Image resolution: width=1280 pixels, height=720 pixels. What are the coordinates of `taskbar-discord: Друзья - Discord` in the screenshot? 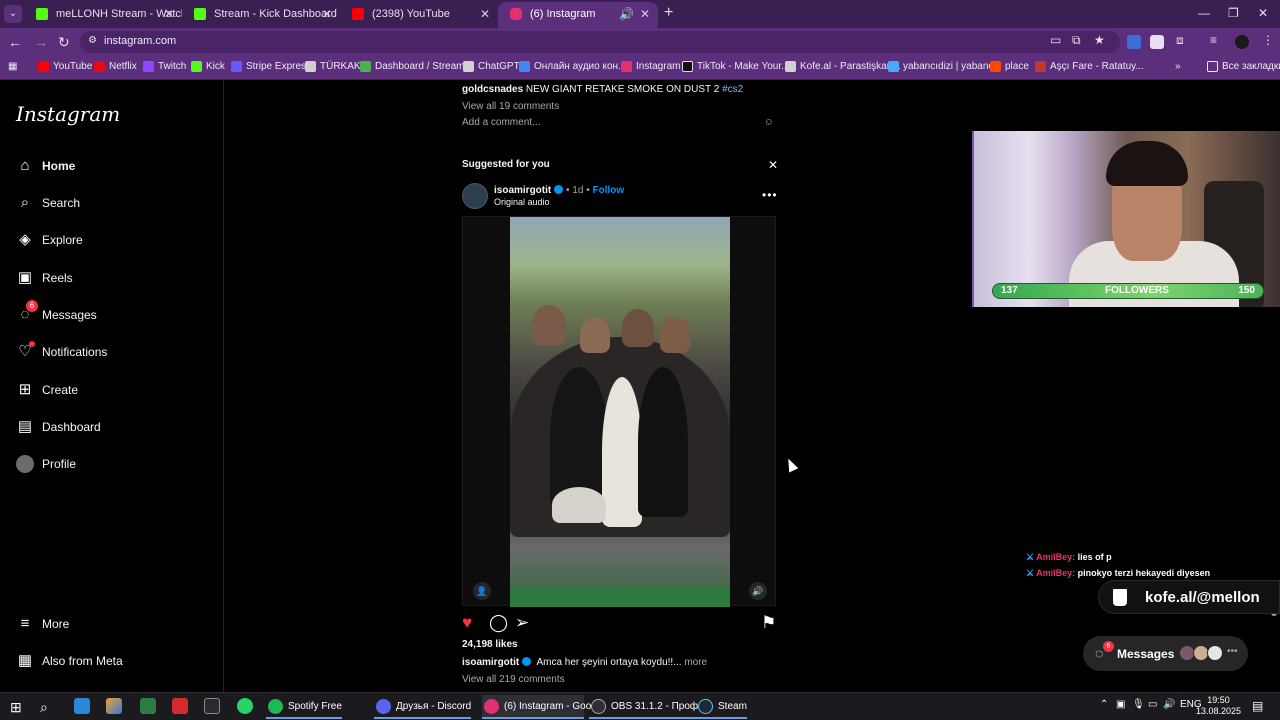 It's located at (423, 707).